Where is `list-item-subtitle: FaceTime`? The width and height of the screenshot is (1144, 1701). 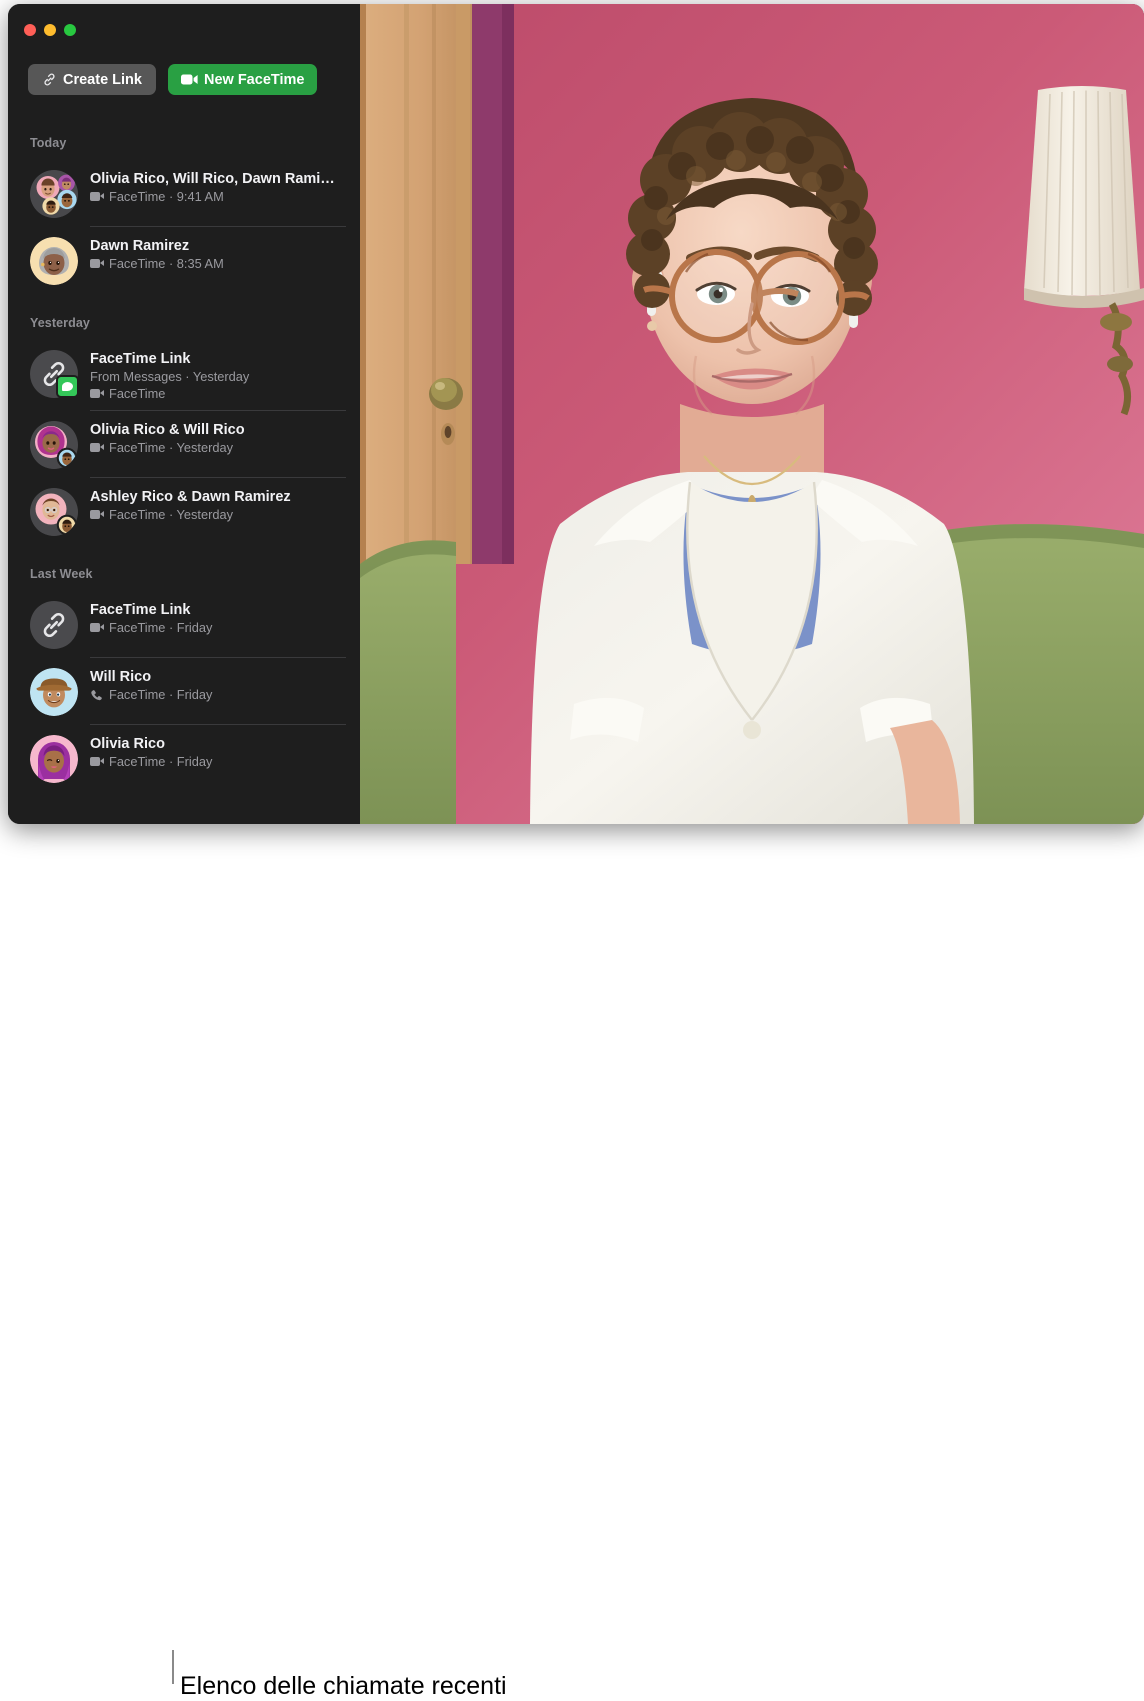
list-item-subtitle: FaceTime is located at coordinates (218, 393).